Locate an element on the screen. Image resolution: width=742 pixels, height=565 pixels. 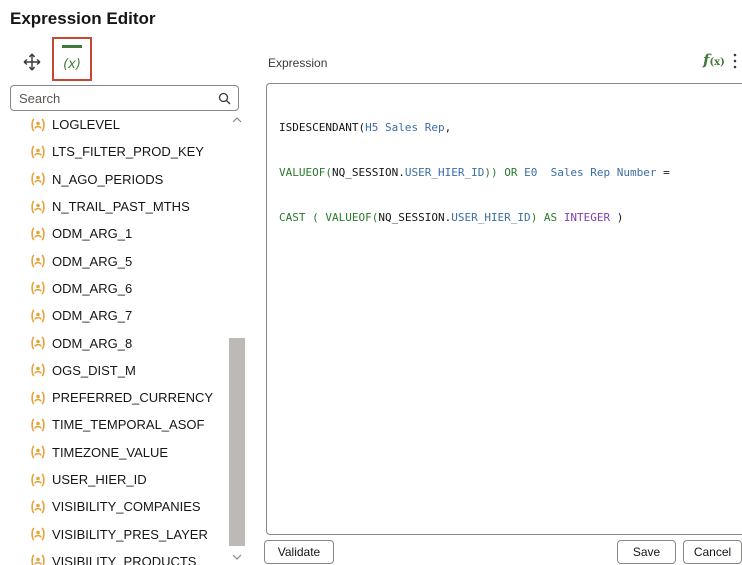
cancel-button: Cancel is located at coordinates (712, 552).